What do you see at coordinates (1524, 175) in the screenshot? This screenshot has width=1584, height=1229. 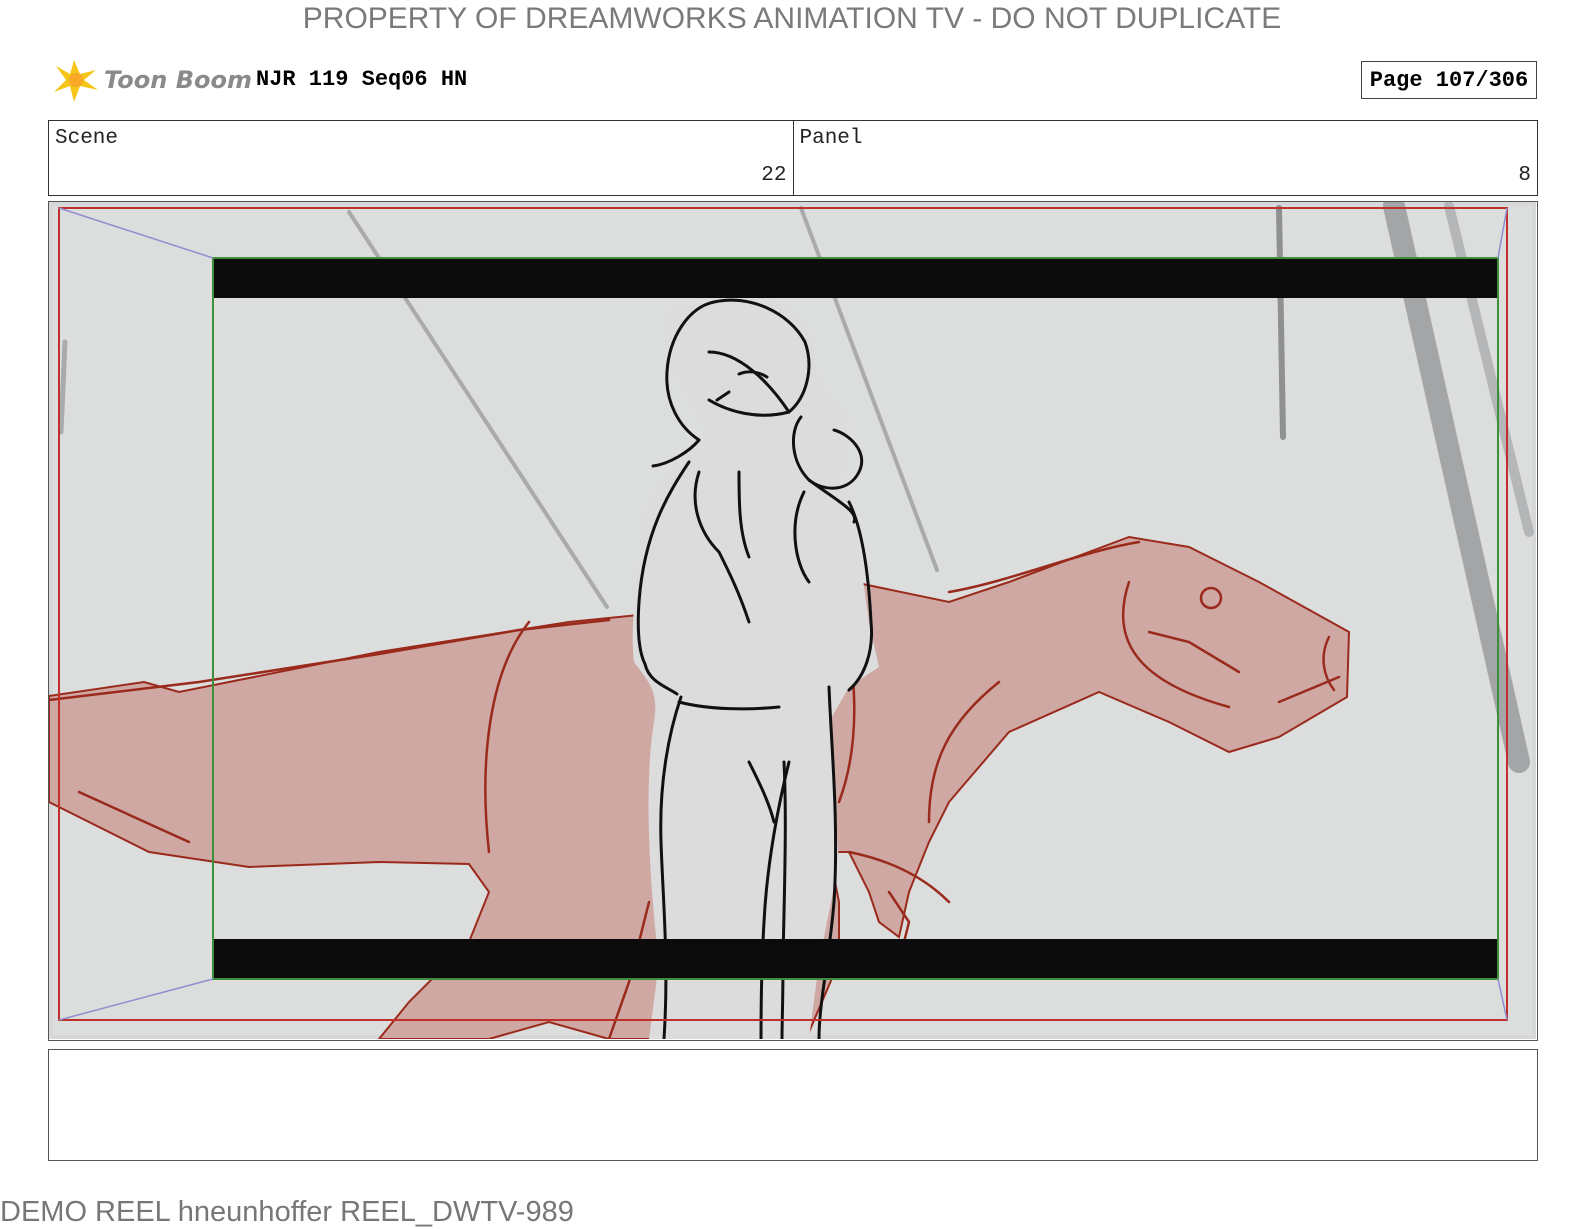 I see `panel-value: 8` at bounding box center [1524, 175].